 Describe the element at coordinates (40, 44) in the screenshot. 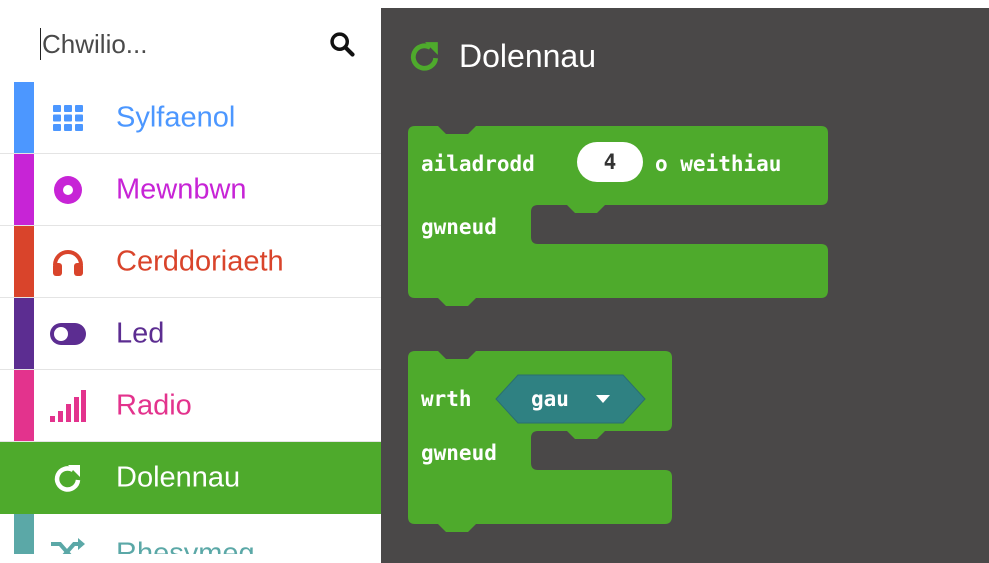

I see `text-caret` at that location.